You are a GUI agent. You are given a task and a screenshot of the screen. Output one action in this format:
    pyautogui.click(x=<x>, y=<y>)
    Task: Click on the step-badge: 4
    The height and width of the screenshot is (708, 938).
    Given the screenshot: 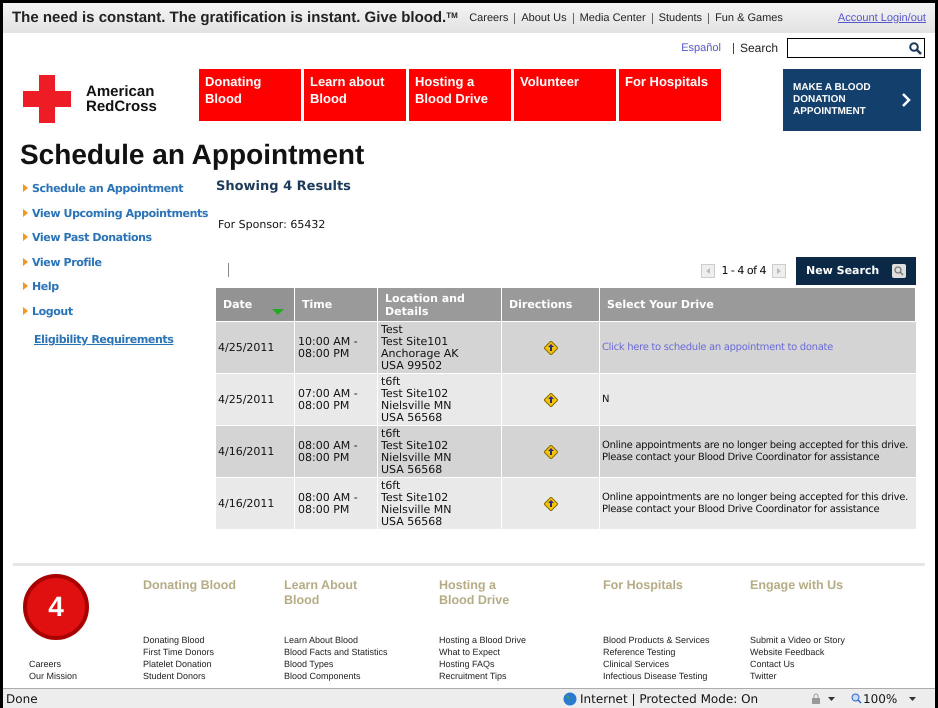 What is the action you would take?
    pyautogui.click(x=56, y=607)
    